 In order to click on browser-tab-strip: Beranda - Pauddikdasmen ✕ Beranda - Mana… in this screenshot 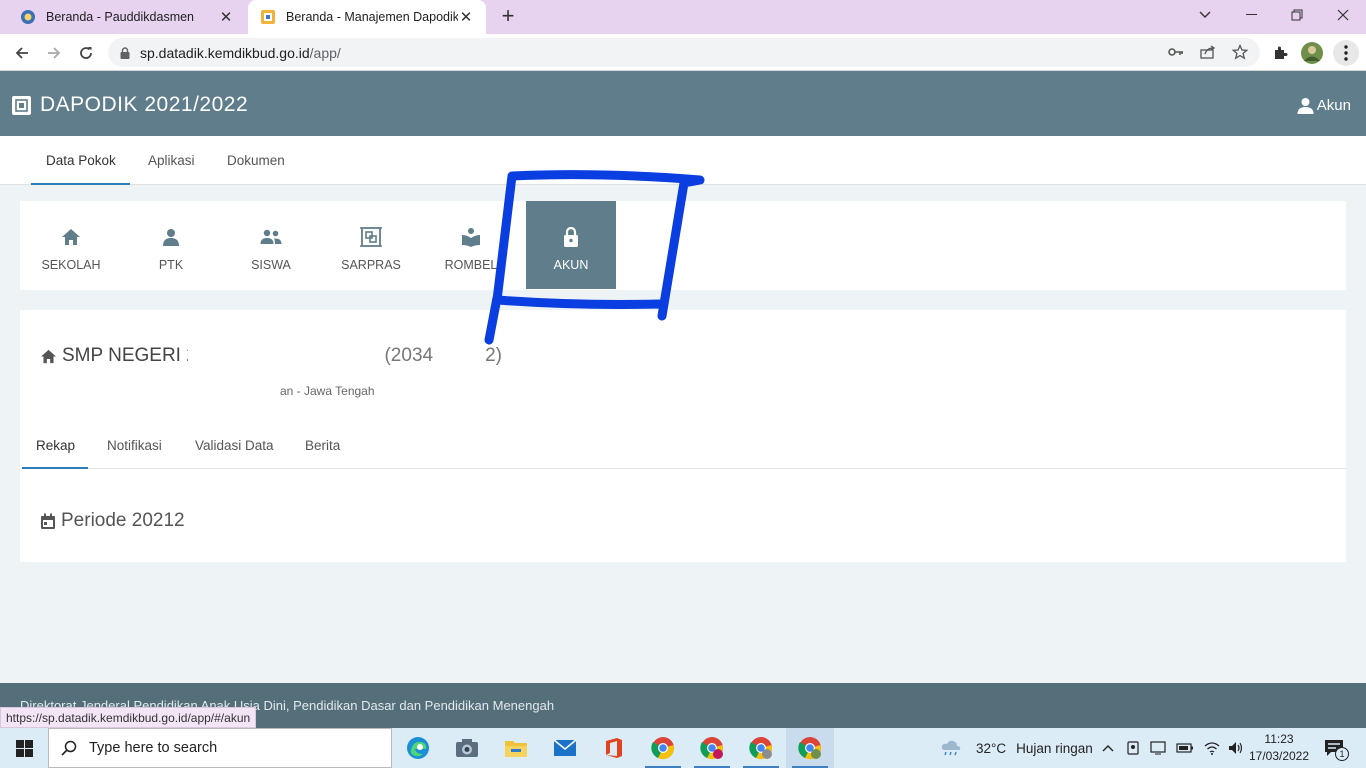, I will do `click(683, 17)`.